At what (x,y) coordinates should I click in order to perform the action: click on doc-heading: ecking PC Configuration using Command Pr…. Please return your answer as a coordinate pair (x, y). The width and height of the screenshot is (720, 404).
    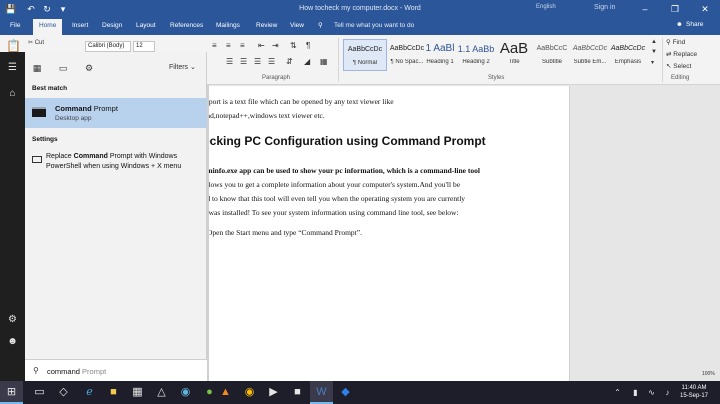
    Looking at the image, I should click on (344, 141).